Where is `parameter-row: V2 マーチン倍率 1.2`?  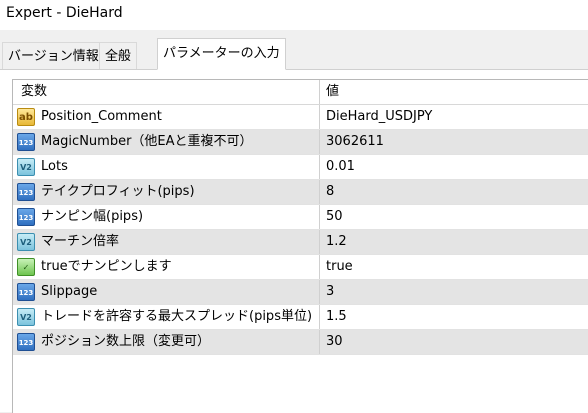
parameter-row: V2 マーチン倍率 1.2 is located at coordinates (300, 242).